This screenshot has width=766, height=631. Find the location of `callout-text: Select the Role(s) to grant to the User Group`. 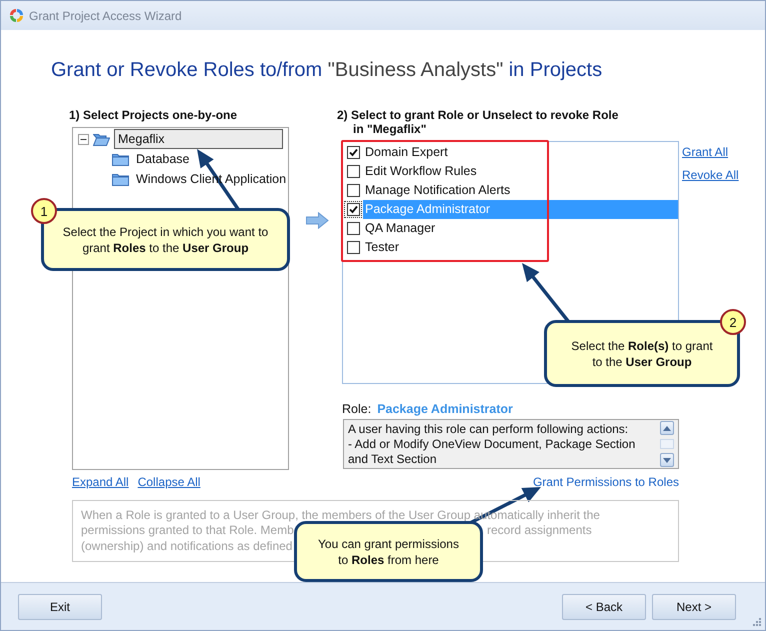

callout-text: Select the Role(s) to grant to the User Group is located at coordinates (642, 354).